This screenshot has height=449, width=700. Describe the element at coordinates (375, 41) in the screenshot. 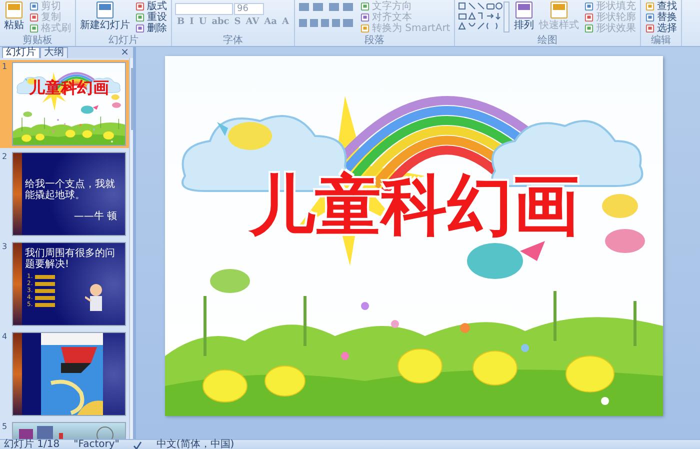

I see `group-label: 段落` at that location.